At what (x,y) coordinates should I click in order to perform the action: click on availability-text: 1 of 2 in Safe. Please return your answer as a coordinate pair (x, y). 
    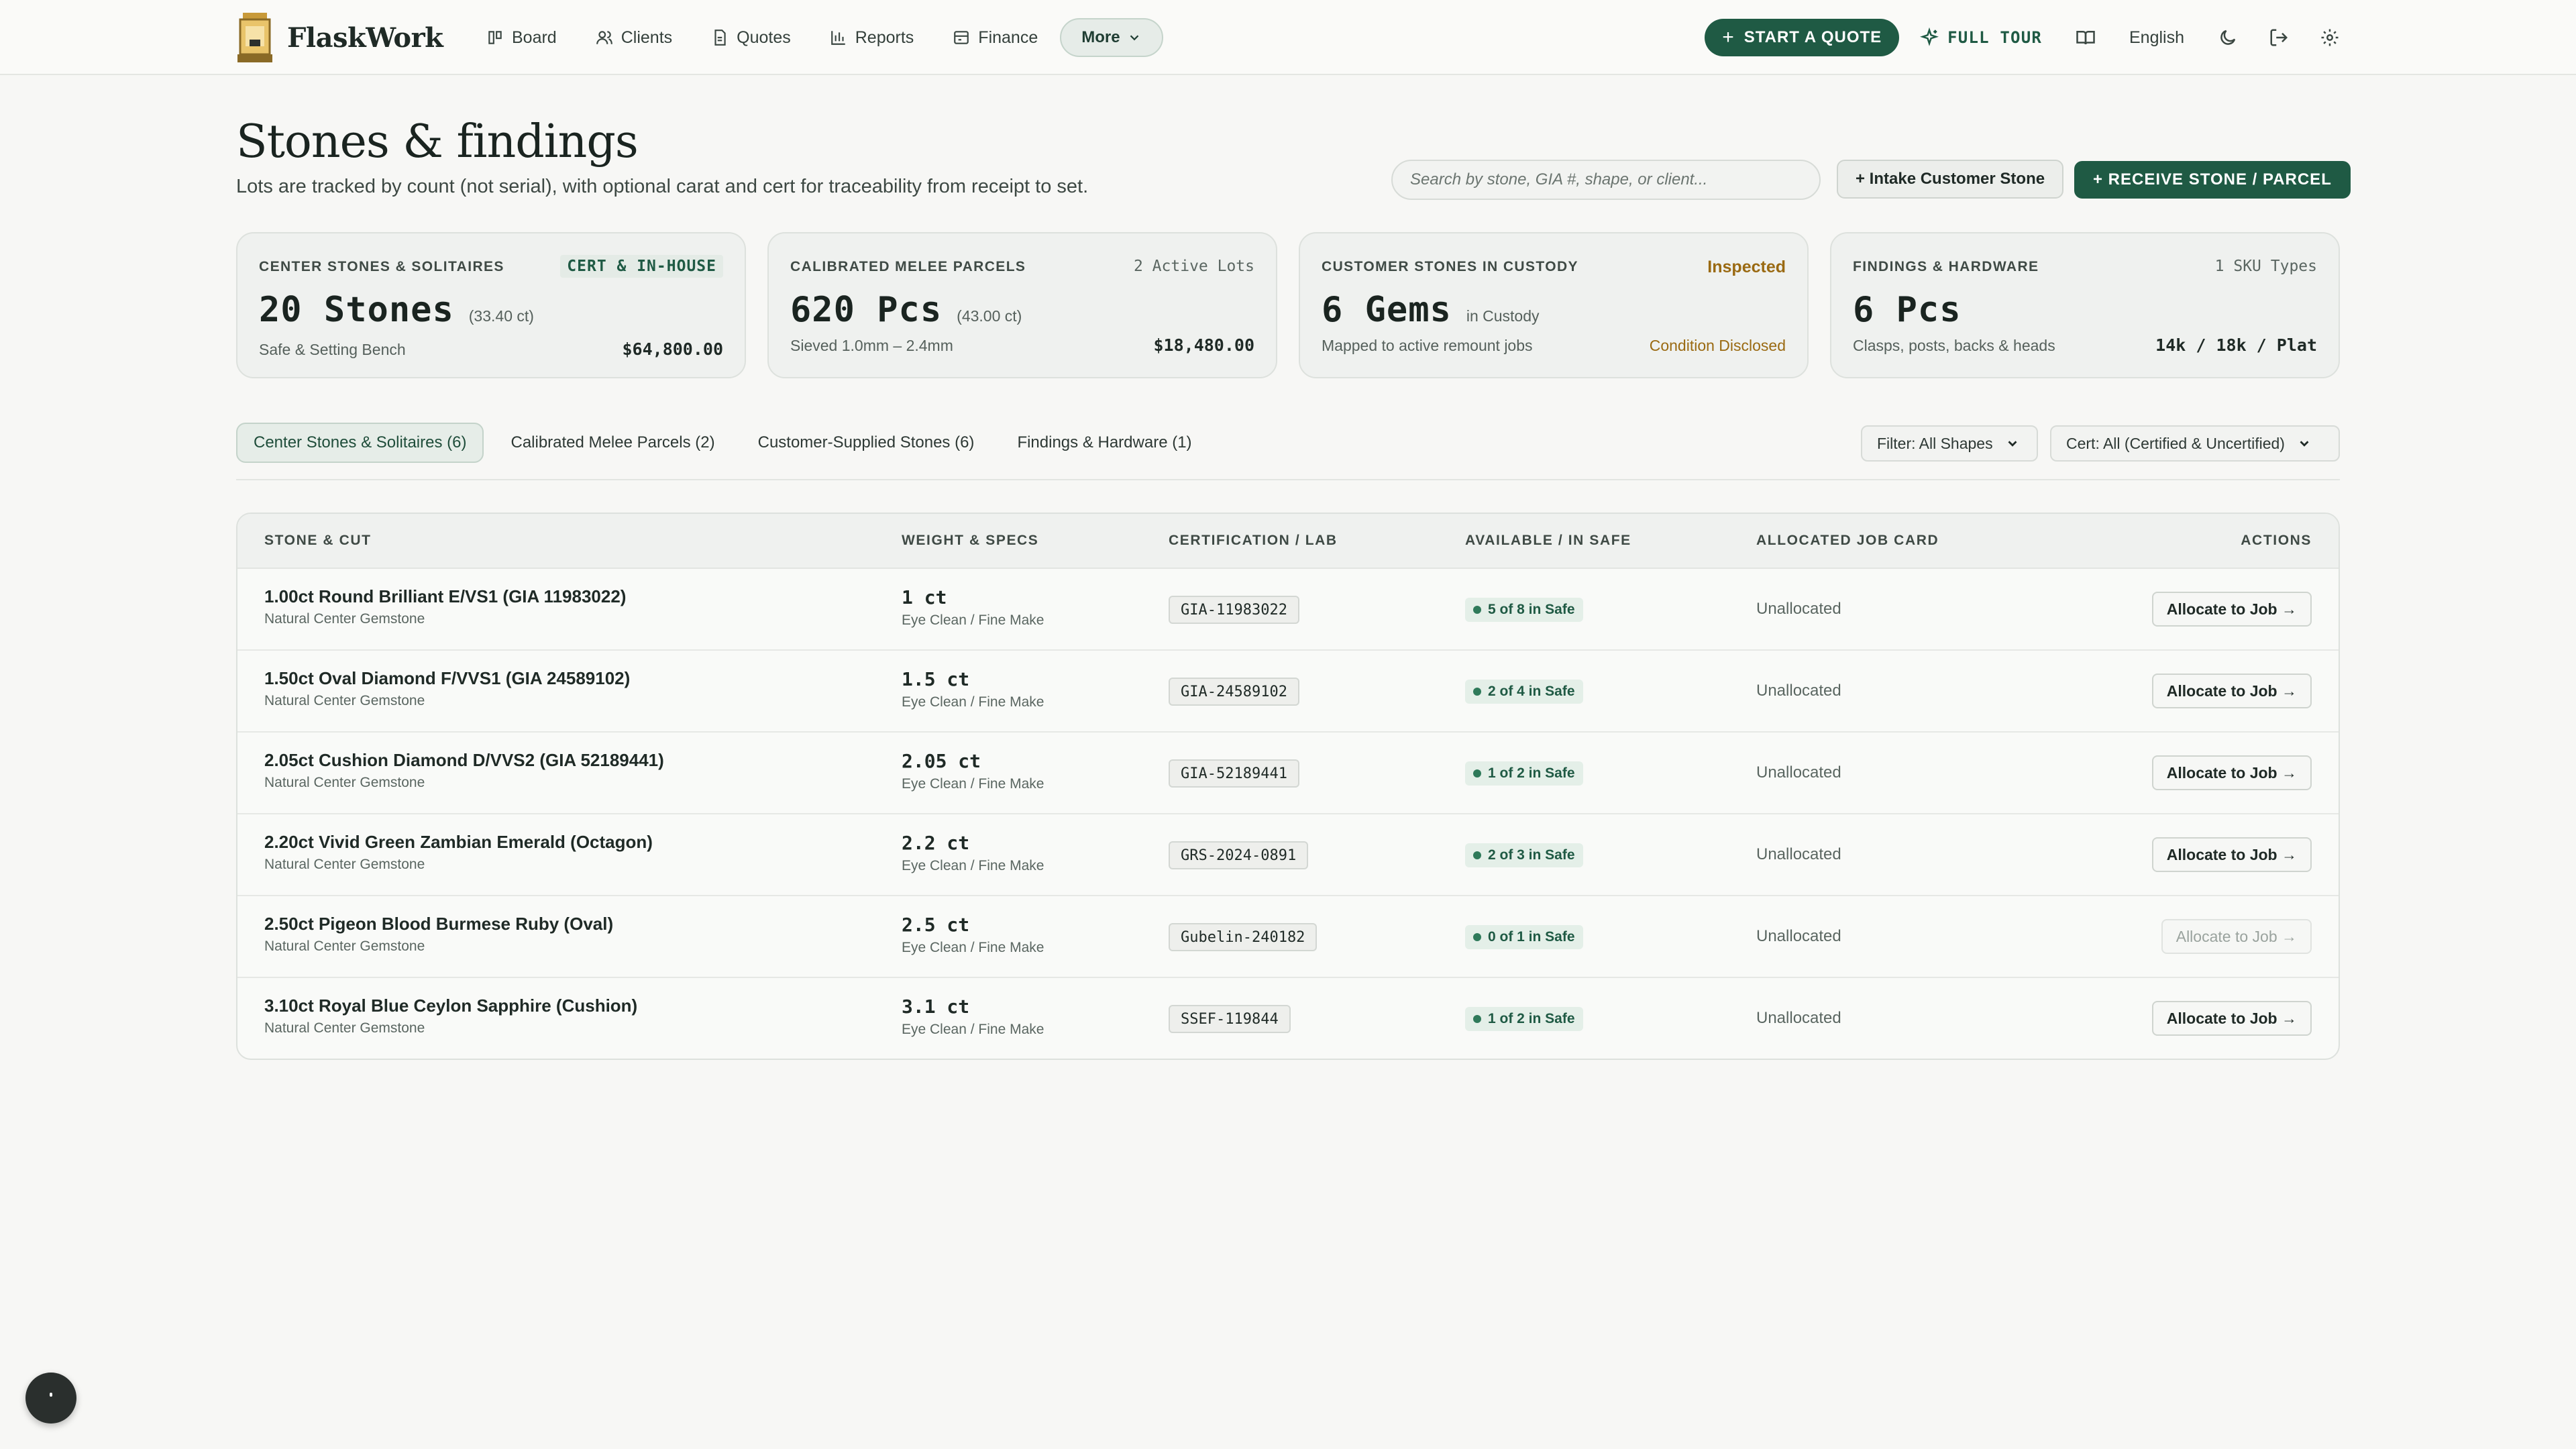
    Looking at the image, I should click on (1531, 773).